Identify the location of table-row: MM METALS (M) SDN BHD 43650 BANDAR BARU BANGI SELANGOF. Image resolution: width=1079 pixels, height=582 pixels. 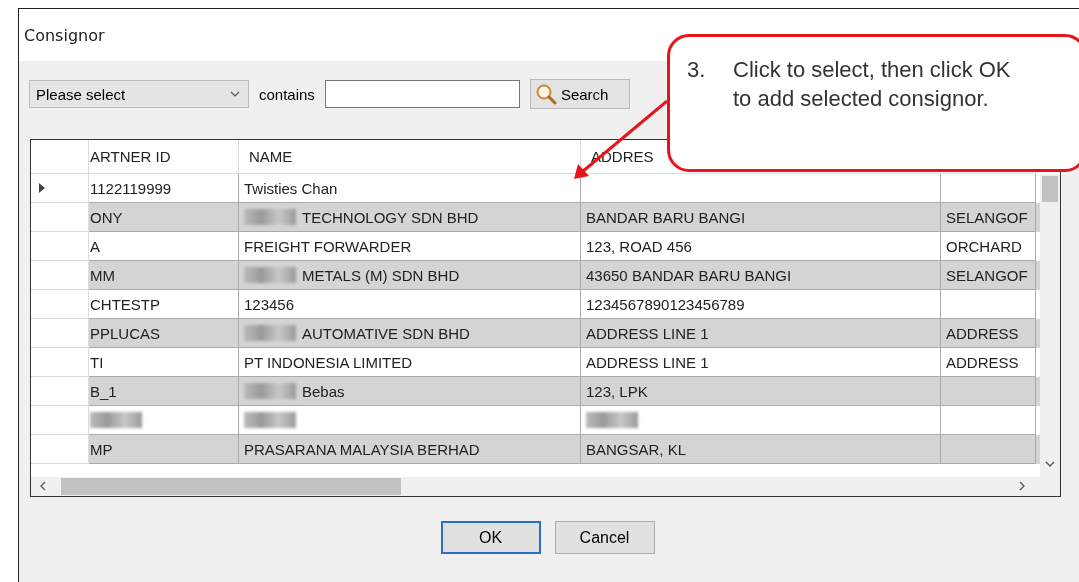
(536, 275).